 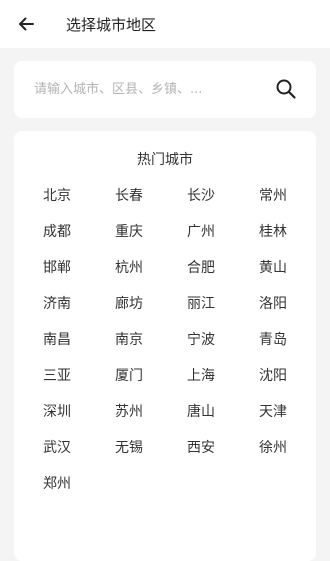 What do you see at coordinates (201, 411) in the screenshot?
I see `city-item: 唐山` at bounding box center [201, 411].